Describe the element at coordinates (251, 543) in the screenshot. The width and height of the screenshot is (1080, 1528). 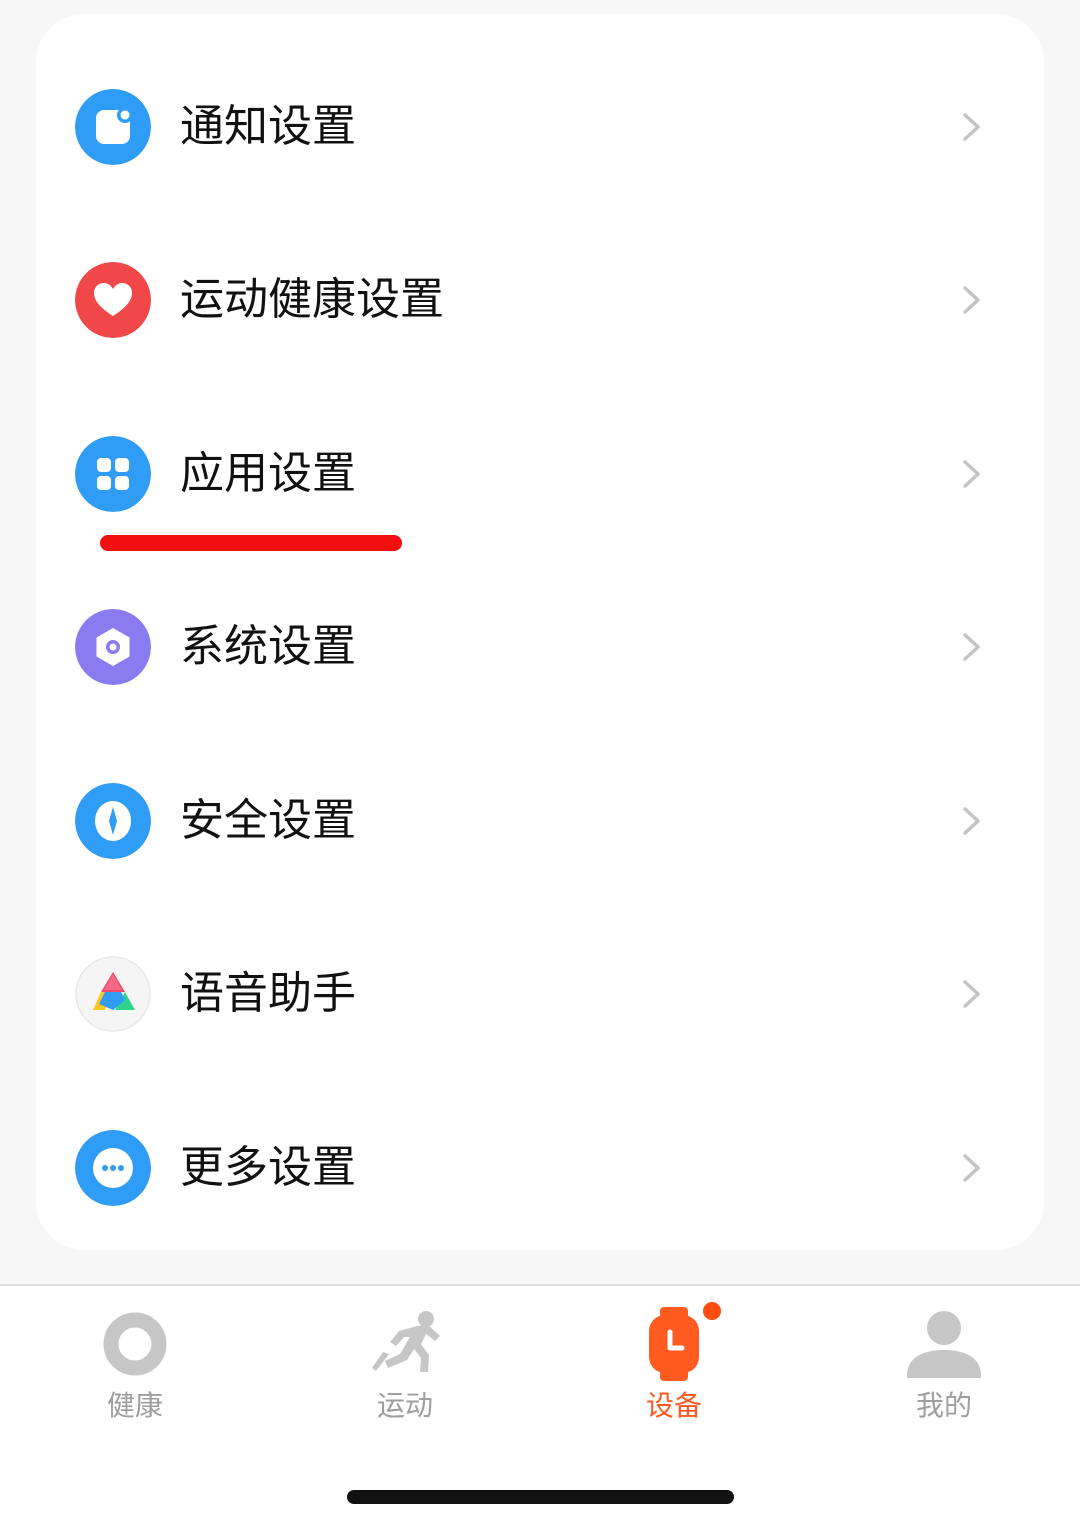
I see `annotation-underline` at that location.